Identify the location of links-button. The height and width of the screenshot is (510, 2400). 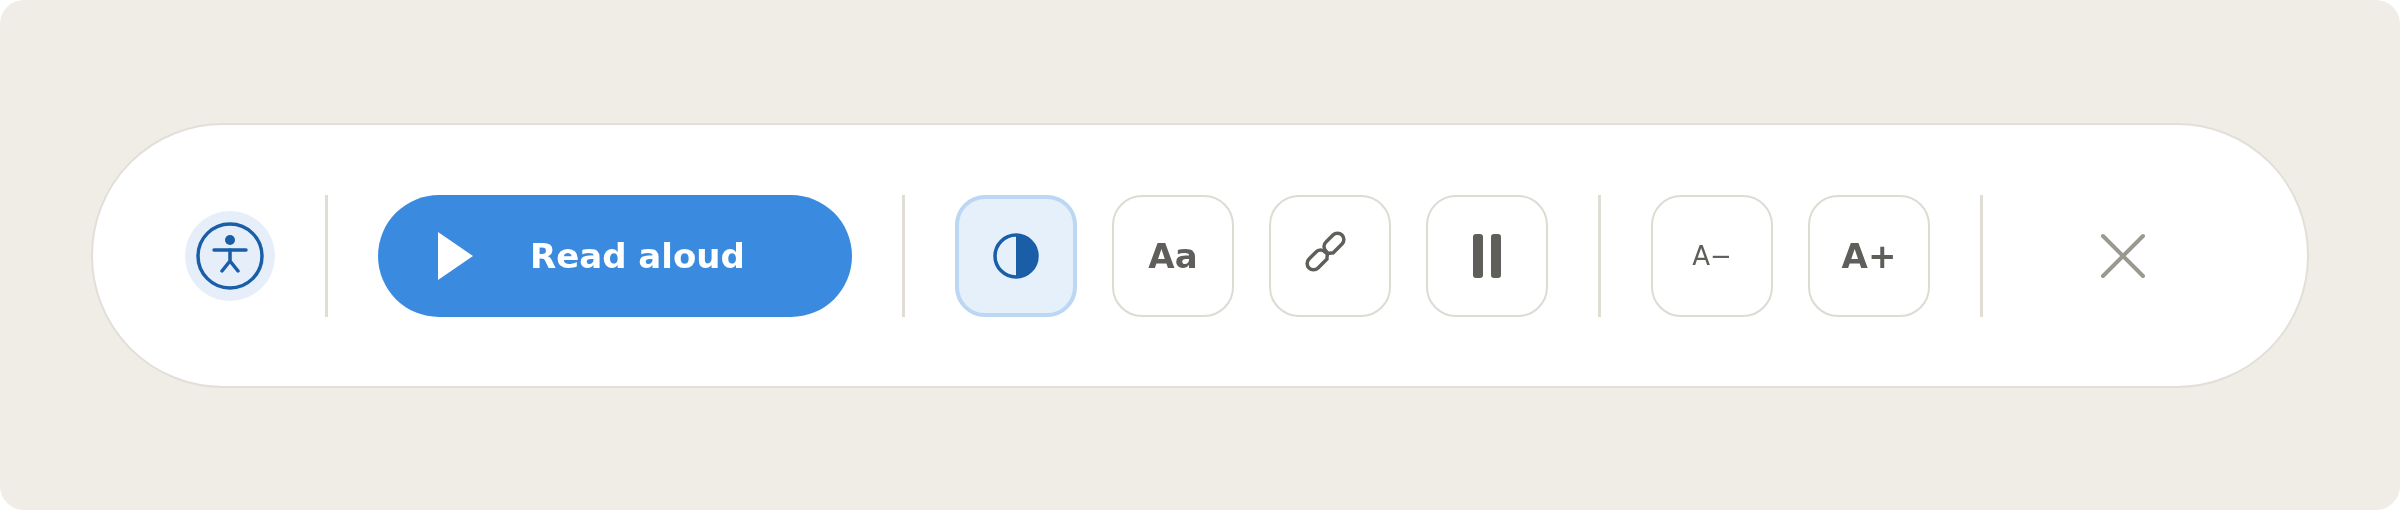
(1330, 255).